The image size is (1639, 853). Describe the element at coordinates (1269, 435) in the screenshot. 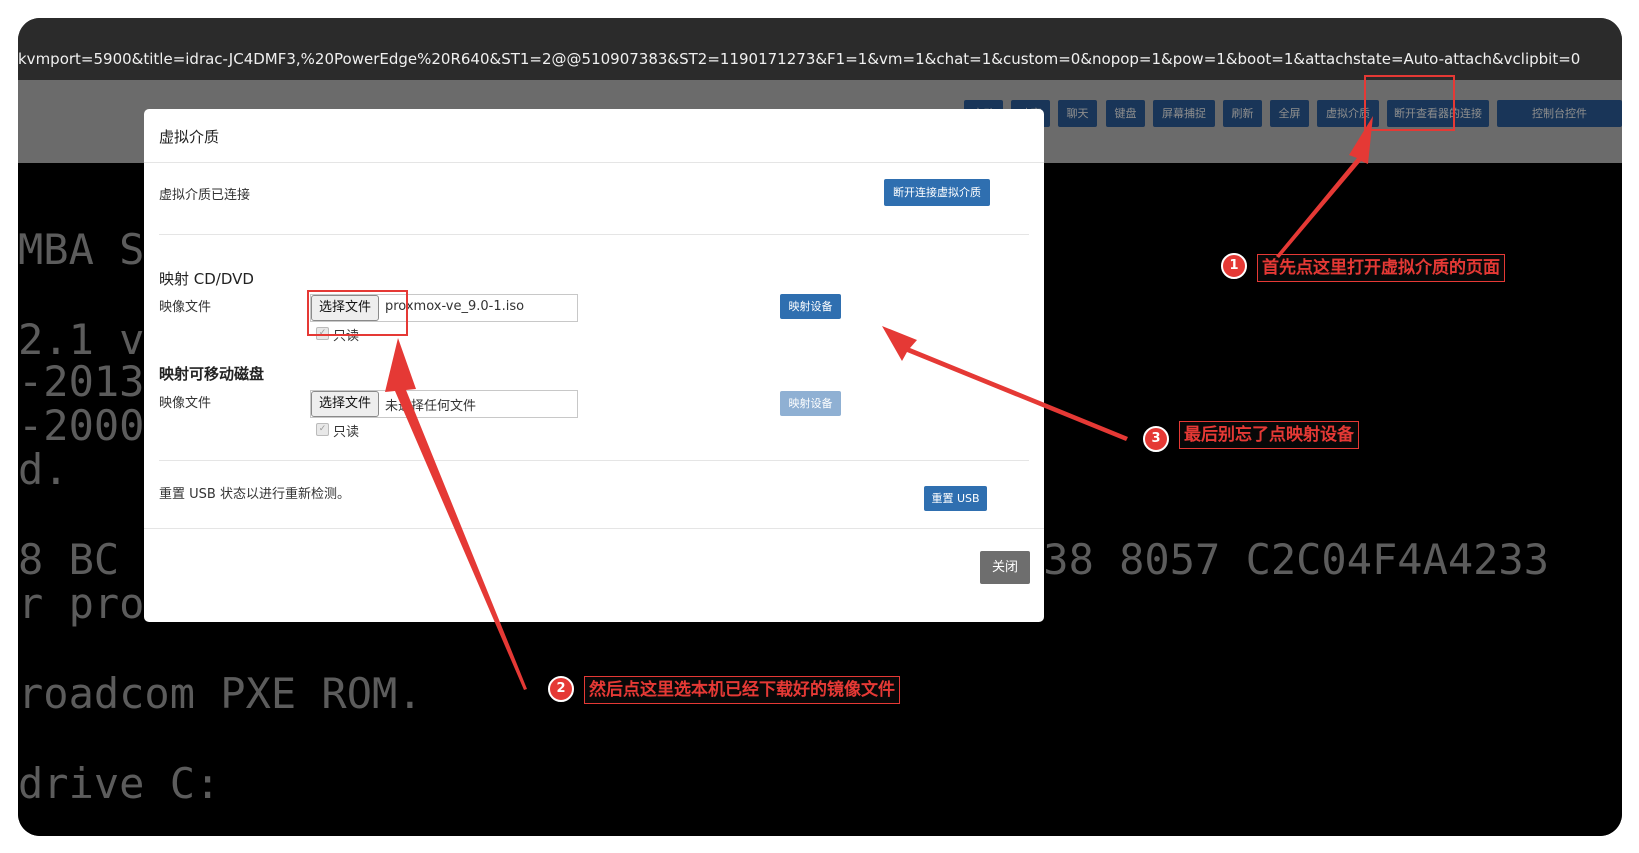

I see `annotation-label-3: 最后别忘了点映射设备` at that location.